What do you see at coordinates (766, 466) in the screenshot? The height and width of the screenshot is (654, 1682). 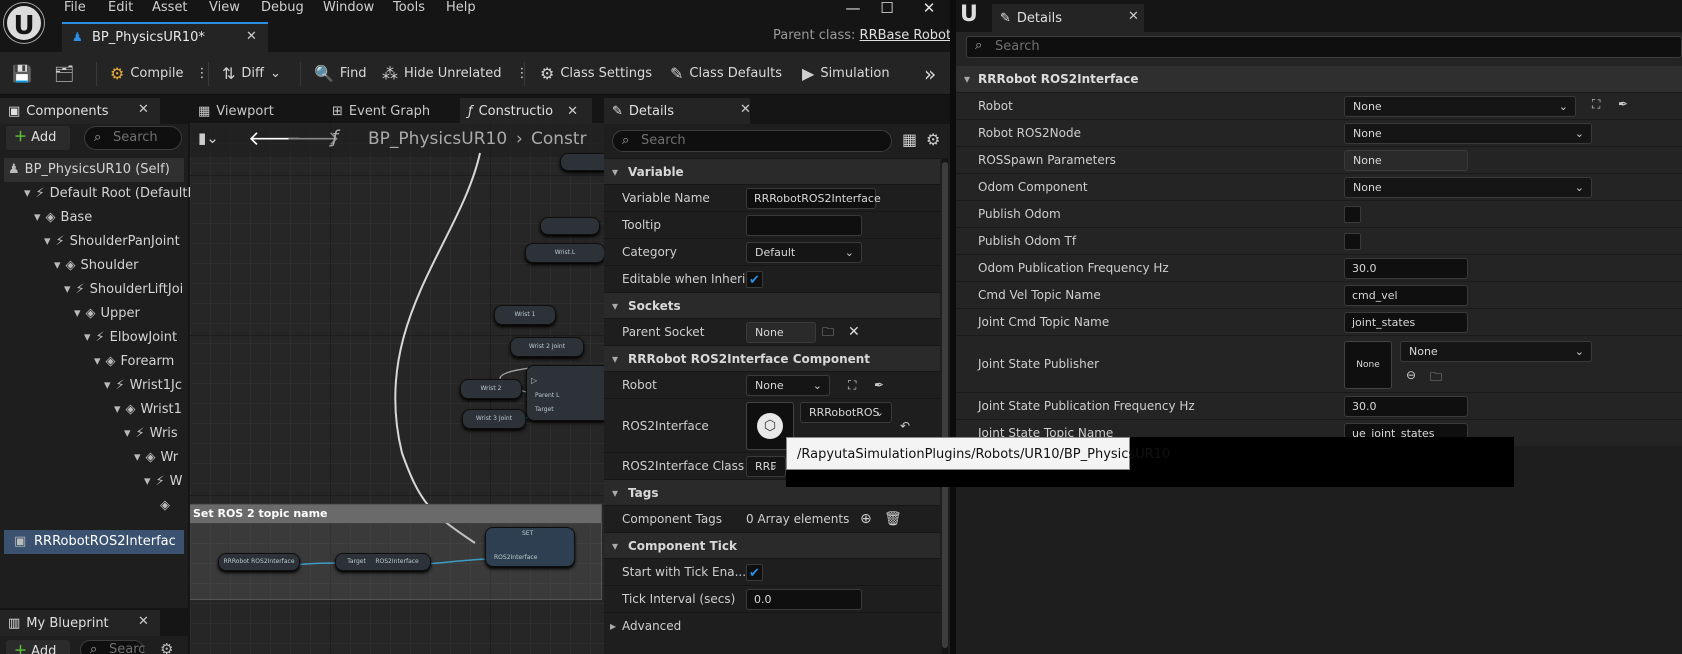 I see `ros2interface-class-combo: RRF ⌄` at bounding box center [766, 466].